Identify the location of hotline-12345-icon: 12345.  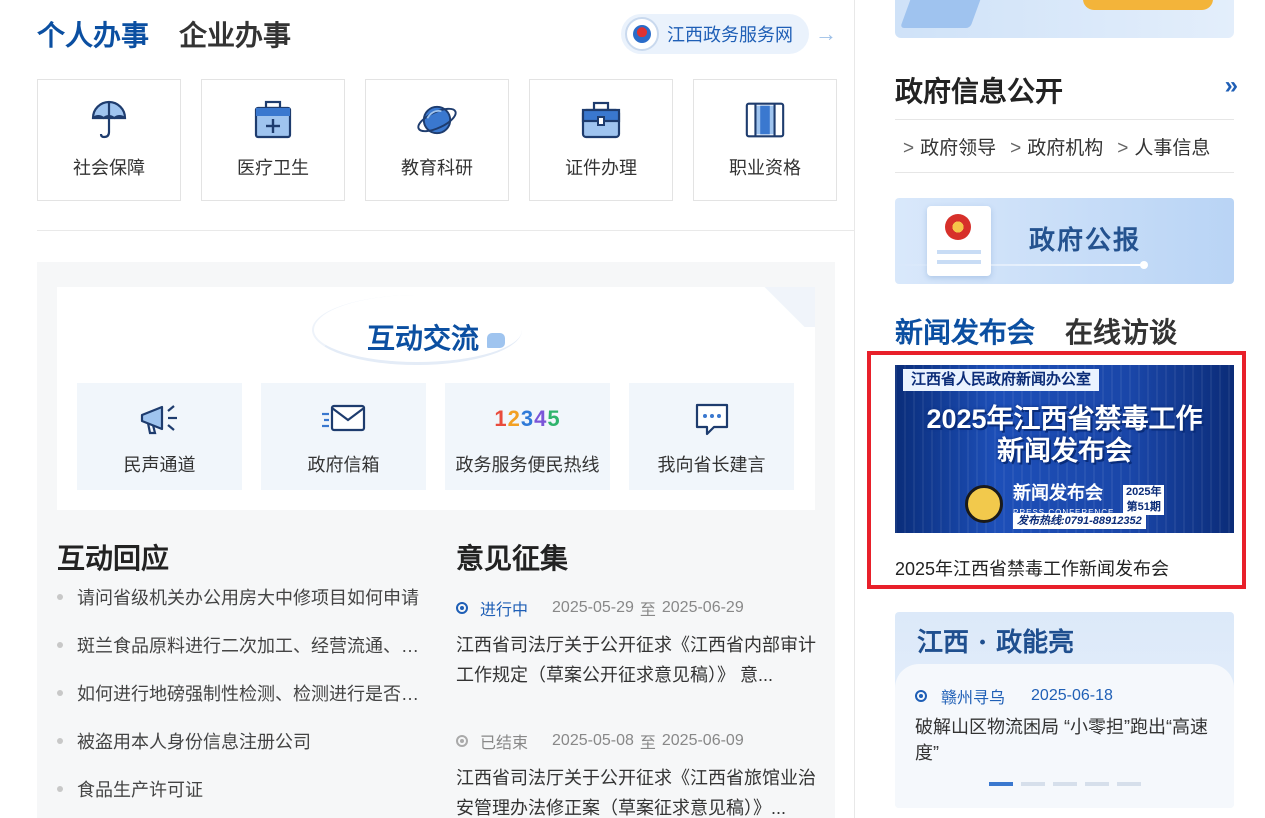
(527, 419).